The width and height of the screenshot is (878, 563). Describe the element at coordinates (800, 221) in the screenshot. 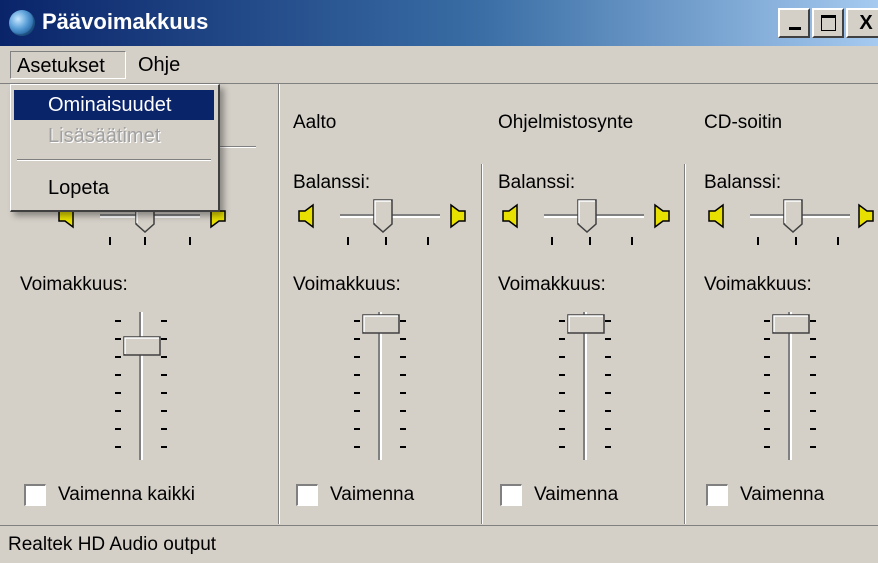

I see `balance-slider-cd-soitin` at that location.